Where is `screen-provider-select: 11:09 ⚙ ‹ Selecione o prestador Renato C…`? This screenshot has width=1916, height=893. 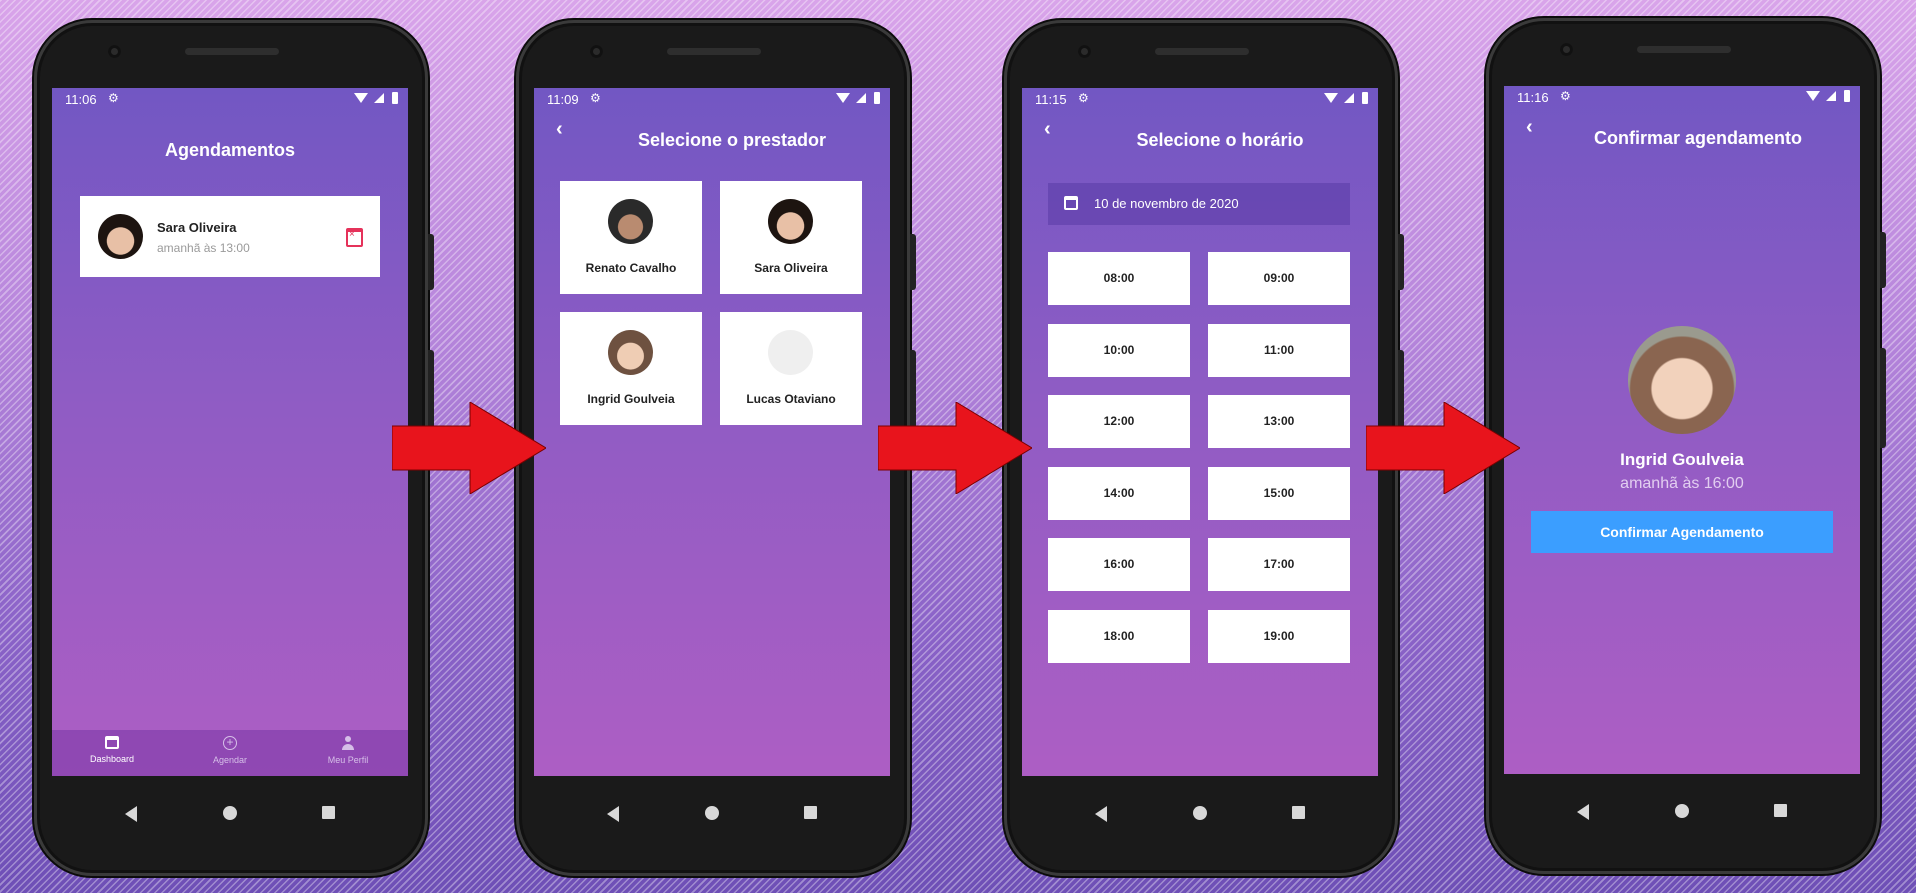
screen-provider-select: 11:09 ⚙ ‹ Selecione o prestador Renato C… is located at coordinates (712, 432).